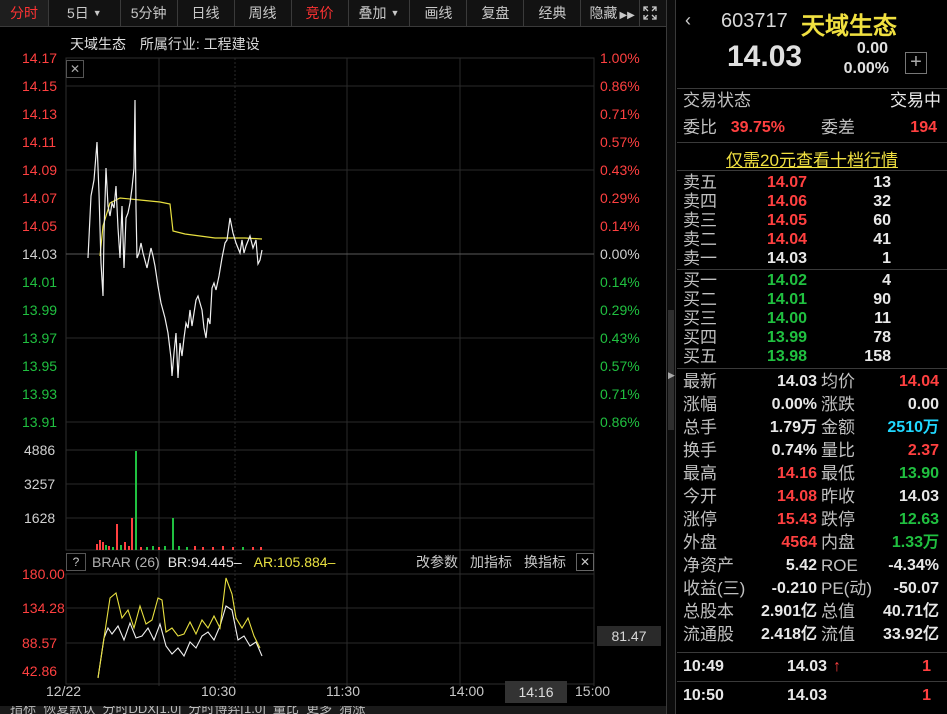 Image resolution: width=947 pixels, height=714 pixels. What do you see at coordinates (765, 56) in the screenshot?
I see `last-price: 14.03` at bounding box center [765, 56].